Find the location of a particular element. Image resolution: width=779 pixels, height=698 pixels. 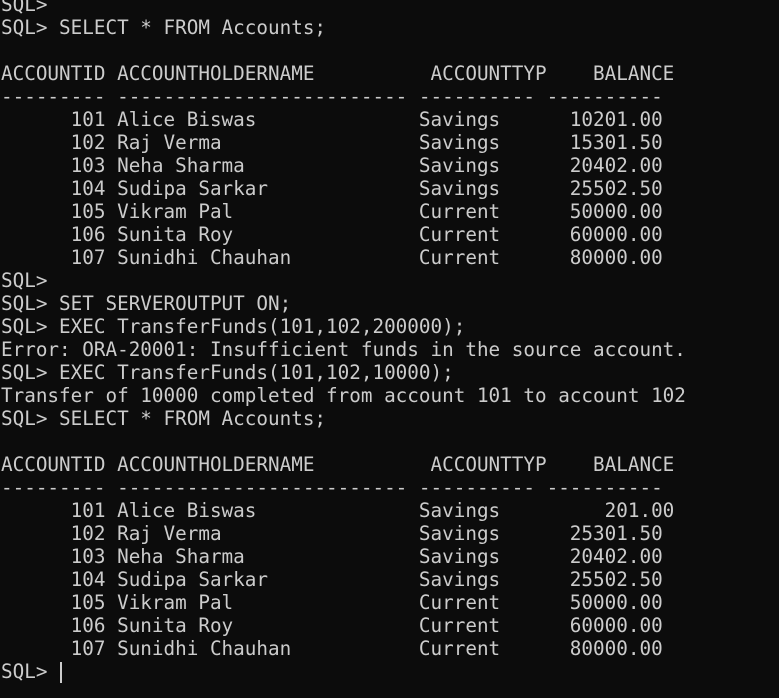

prompt: SQL> is located at coordinates (30, 671).